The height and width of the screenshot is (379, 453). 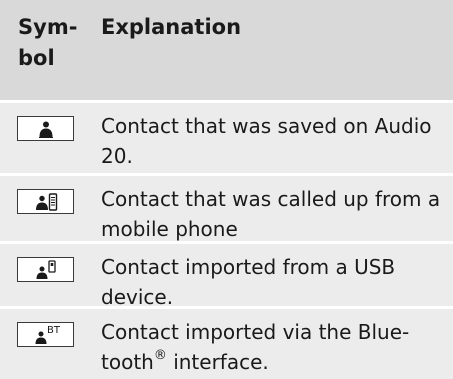 What do you see at coordinates (117, 156) in the screenshot?
I see `row-text-line: 20.` at bounding box center [117, 156].